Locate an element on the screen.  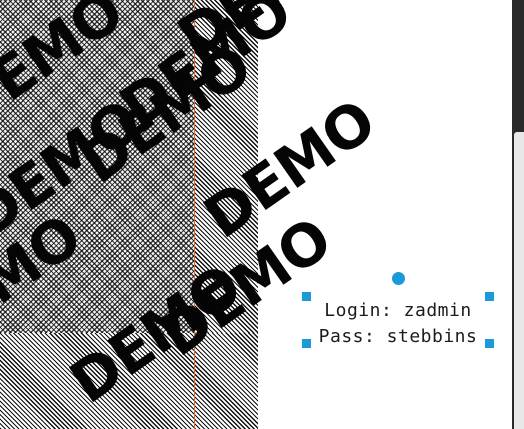
scrollbar-thumb is located at coordinates (519, 280).